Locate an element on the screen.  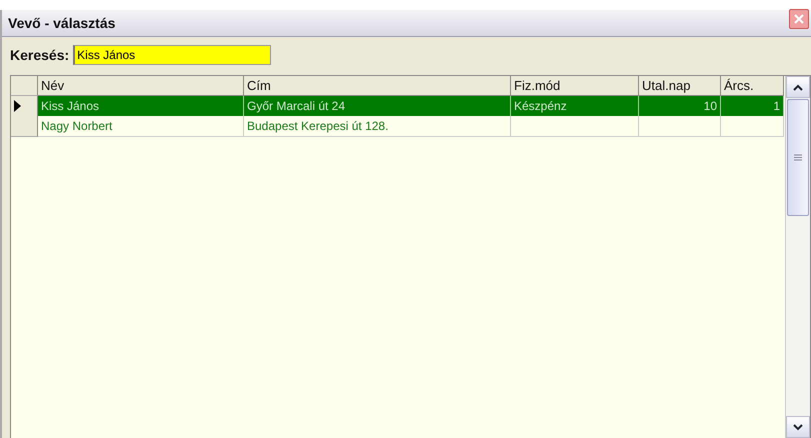
table-cell: Készpénz is located at coordinates (575, 106).